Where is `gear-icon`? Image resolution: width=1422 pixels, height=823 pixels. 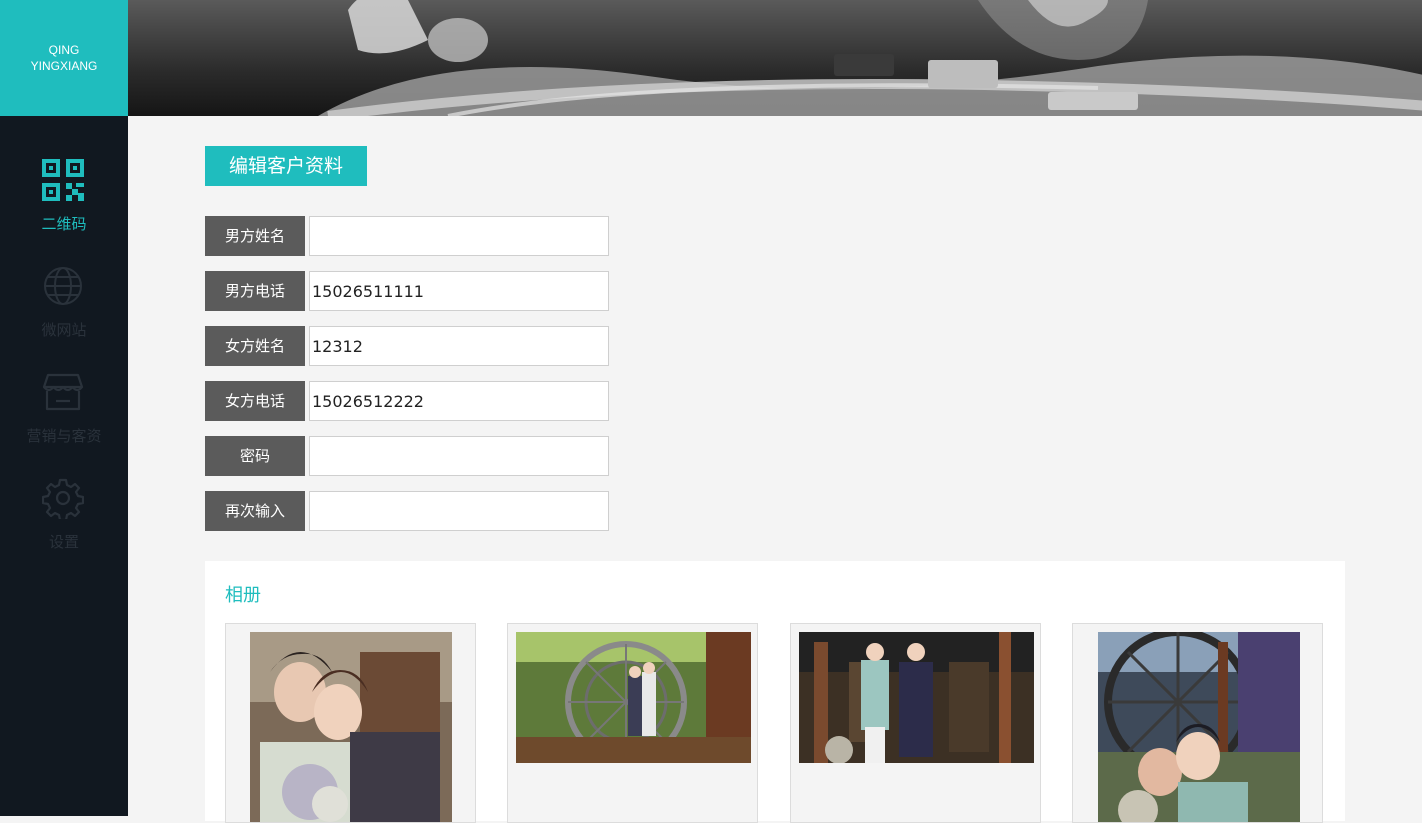
gear-icon is located at coordinates (63, 498).